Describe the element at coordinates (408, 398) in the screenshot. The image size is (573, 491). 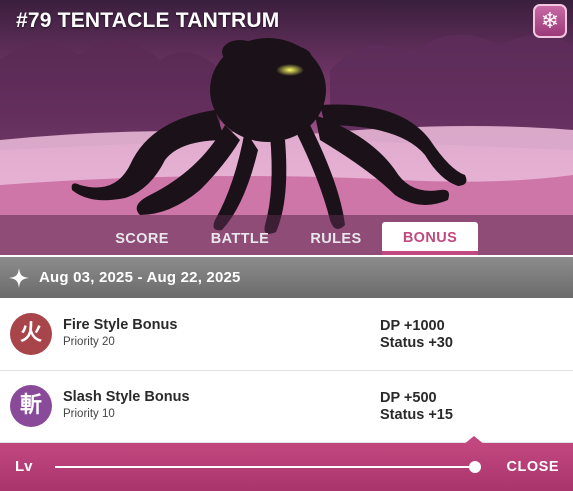
I see `bonus-dp: DP +500` at that location.